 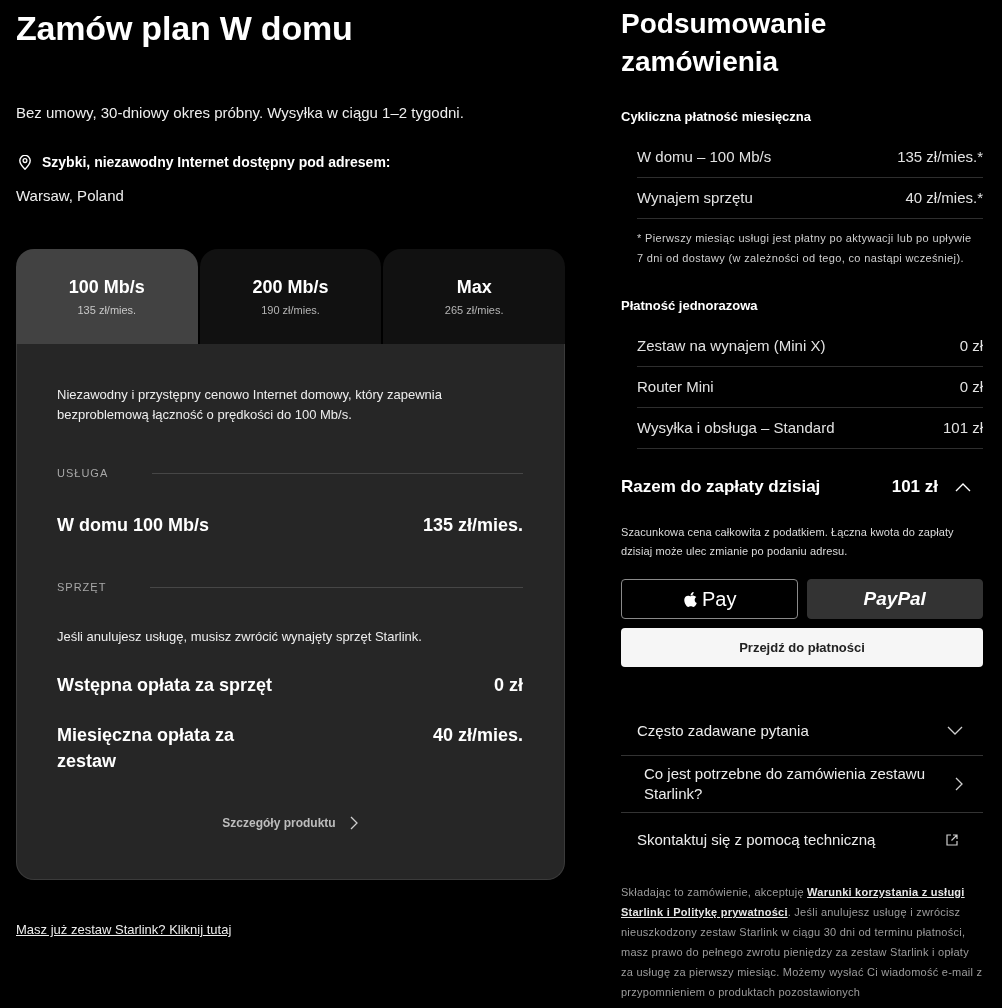 I want to click on footnote-text: * Pierwszy miesiąc usługi jest płatny po aktywacji lub po upływie 7 dni od dostawy (w zależności od tego, co nastąpi wcześniej)., so click(x=805, y=248).